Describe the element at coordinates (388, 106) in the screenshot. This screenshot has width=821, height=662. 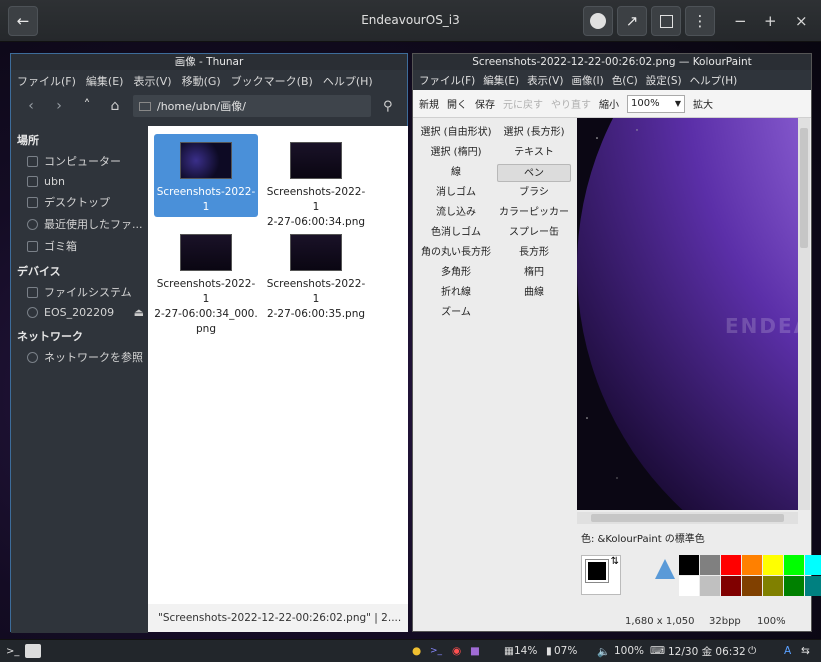
I see `search-icon: ⚲` at that location.